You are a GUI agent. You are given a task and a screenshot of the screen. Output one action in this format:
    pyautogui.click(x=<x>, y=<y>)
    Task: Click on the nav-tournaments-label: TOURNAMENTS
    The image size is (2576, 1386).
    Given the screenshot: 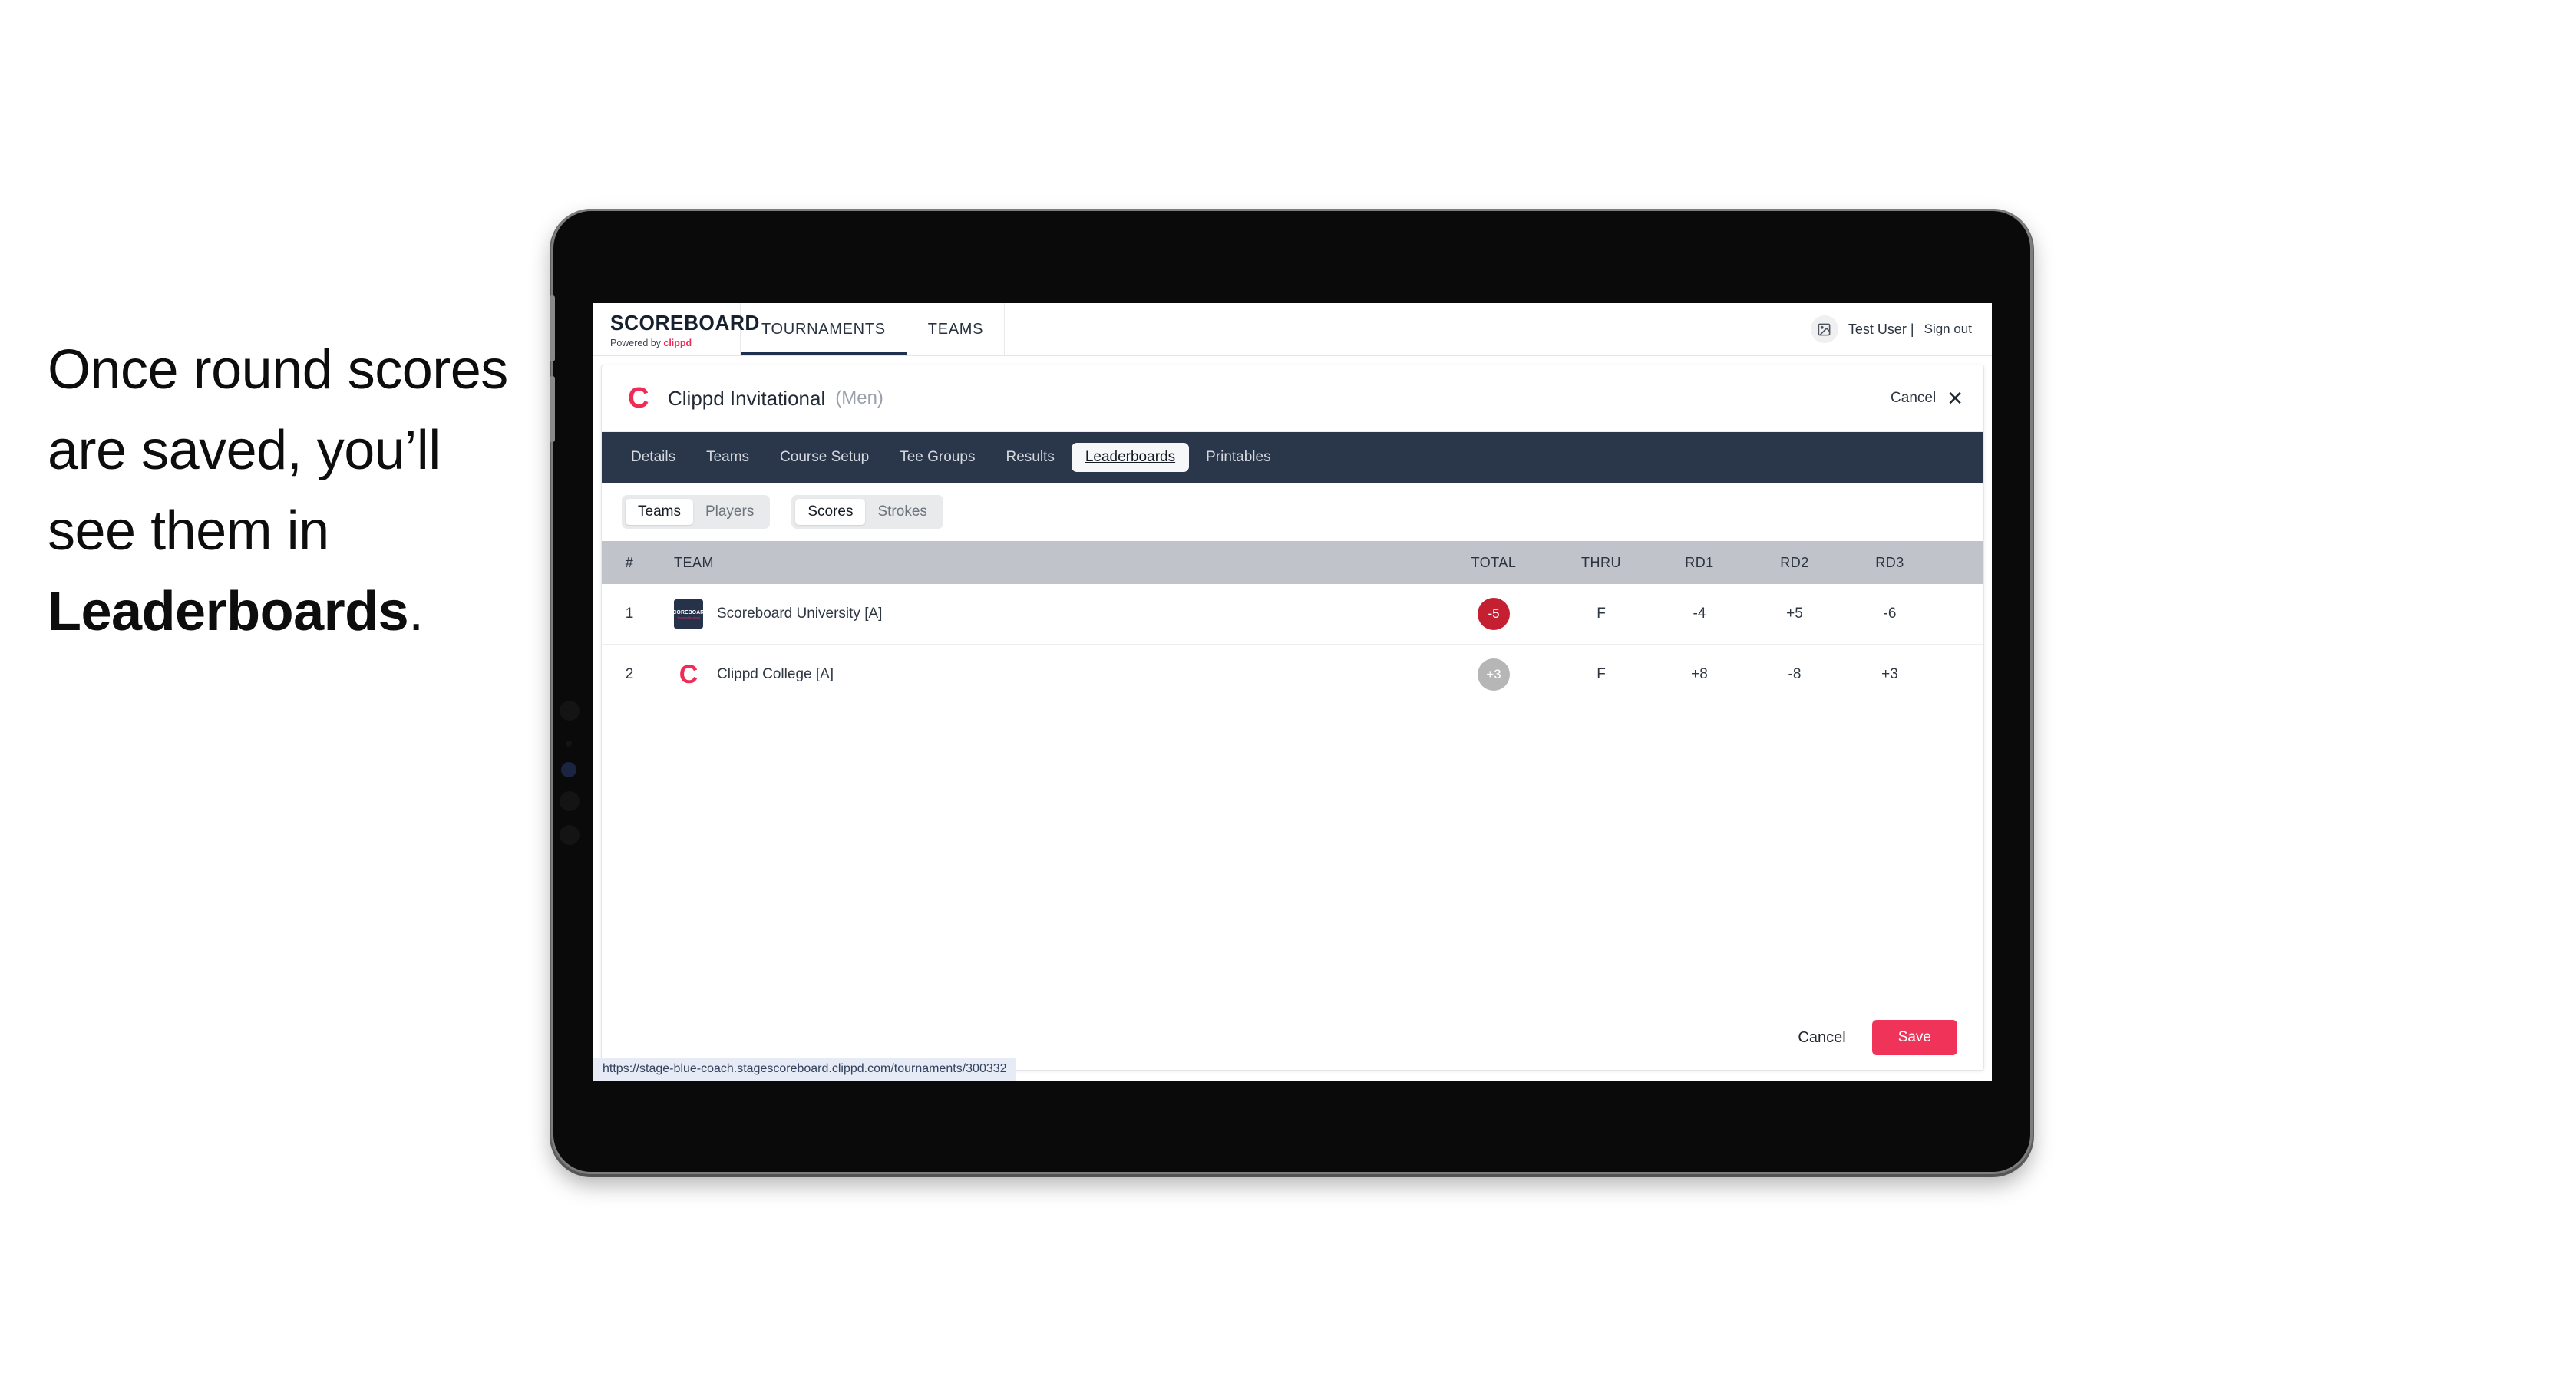 What is the action you would take?
    pyautogui.click(x=823, y=329)
    